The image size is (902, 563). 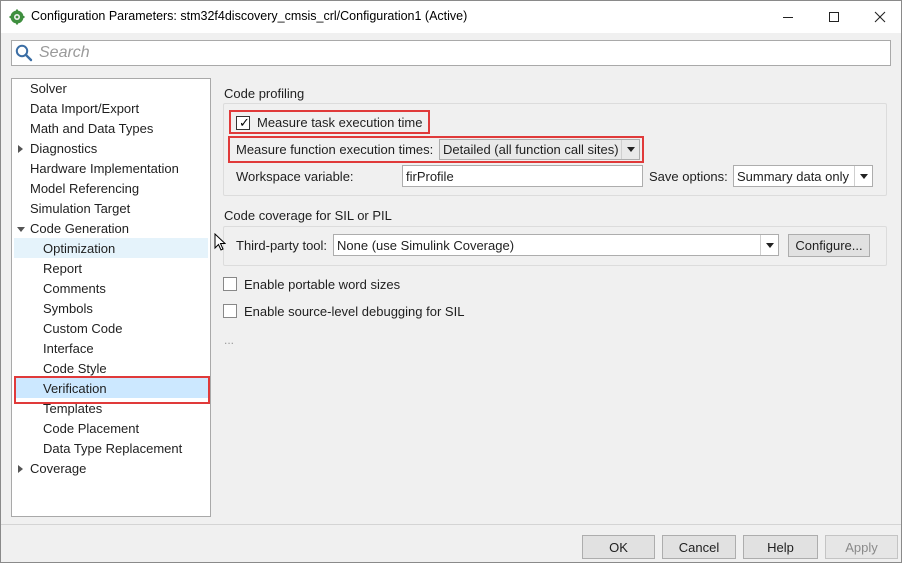 I want to click on minimize-button, so click(x=788, y=17).